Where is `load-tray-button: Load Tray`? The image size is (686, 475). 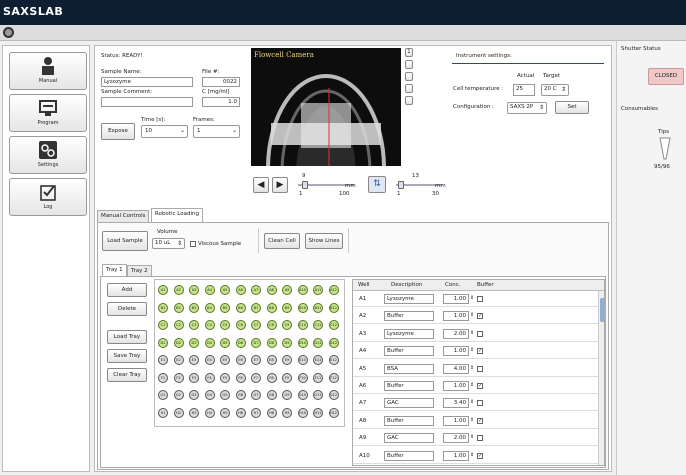
load-tray-button: Load Tray is located at coordinates (127, 337).